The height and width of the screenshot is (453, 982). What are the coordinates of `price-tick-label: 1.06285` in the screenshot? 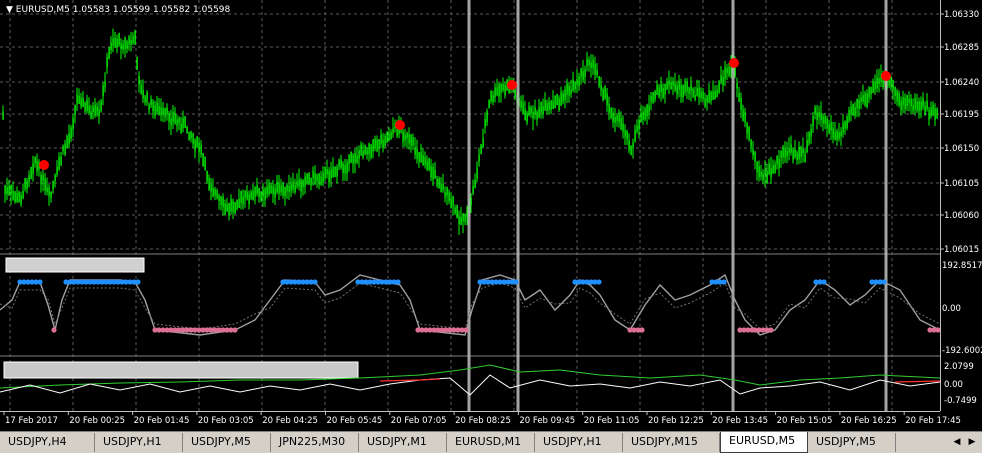 It's located at (961, 48).